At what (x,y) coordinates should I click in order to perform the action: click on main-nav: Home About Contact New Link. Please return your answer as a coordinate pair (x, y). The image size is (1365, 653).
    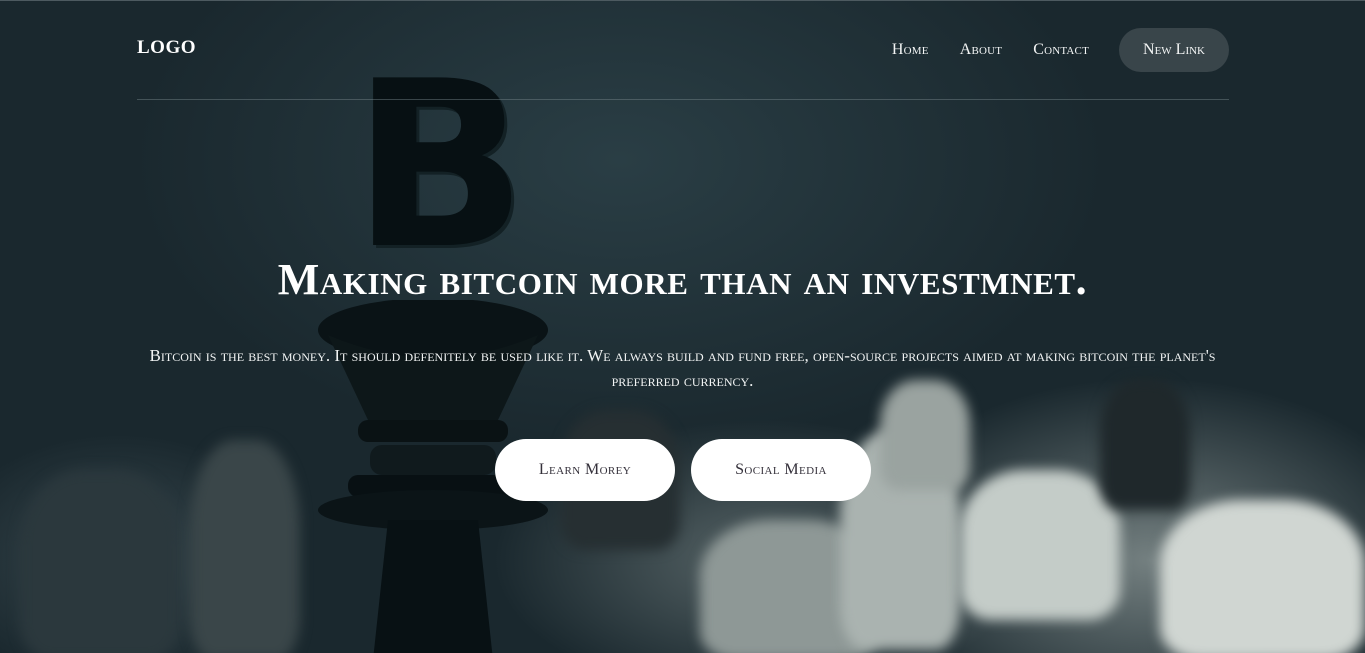
    Looking at the image, I should click on (1045, 50).